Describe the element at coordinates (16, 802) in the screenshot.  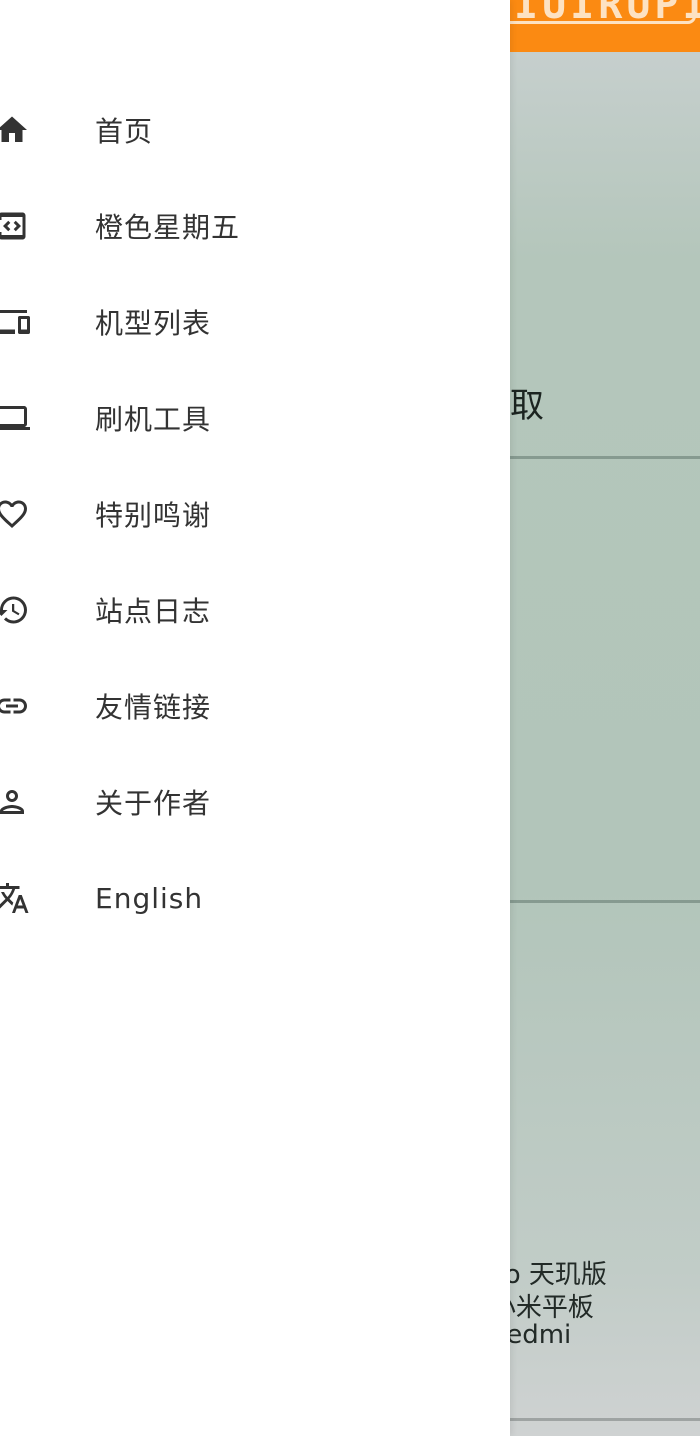
I see `person-icon` at that location.